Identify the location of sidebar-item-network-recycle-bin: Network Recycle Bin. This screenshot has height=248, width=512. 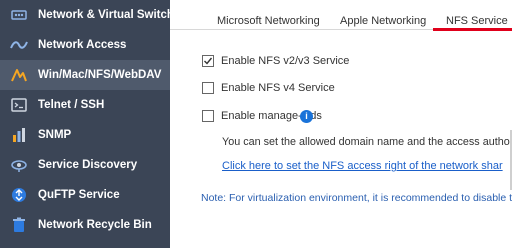
(85, 225).